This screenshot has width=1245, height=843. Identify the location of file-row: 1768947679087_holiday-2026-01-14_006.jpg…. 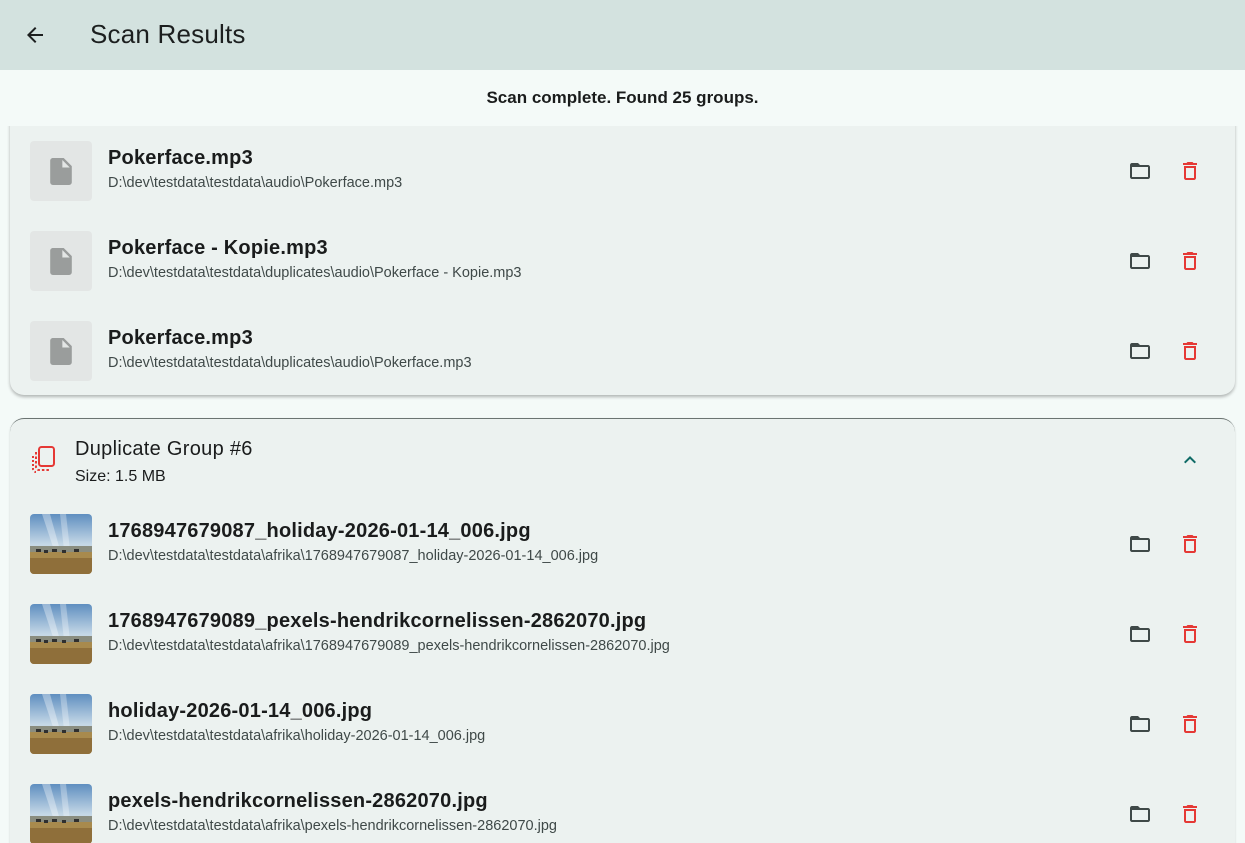
(622, 544).